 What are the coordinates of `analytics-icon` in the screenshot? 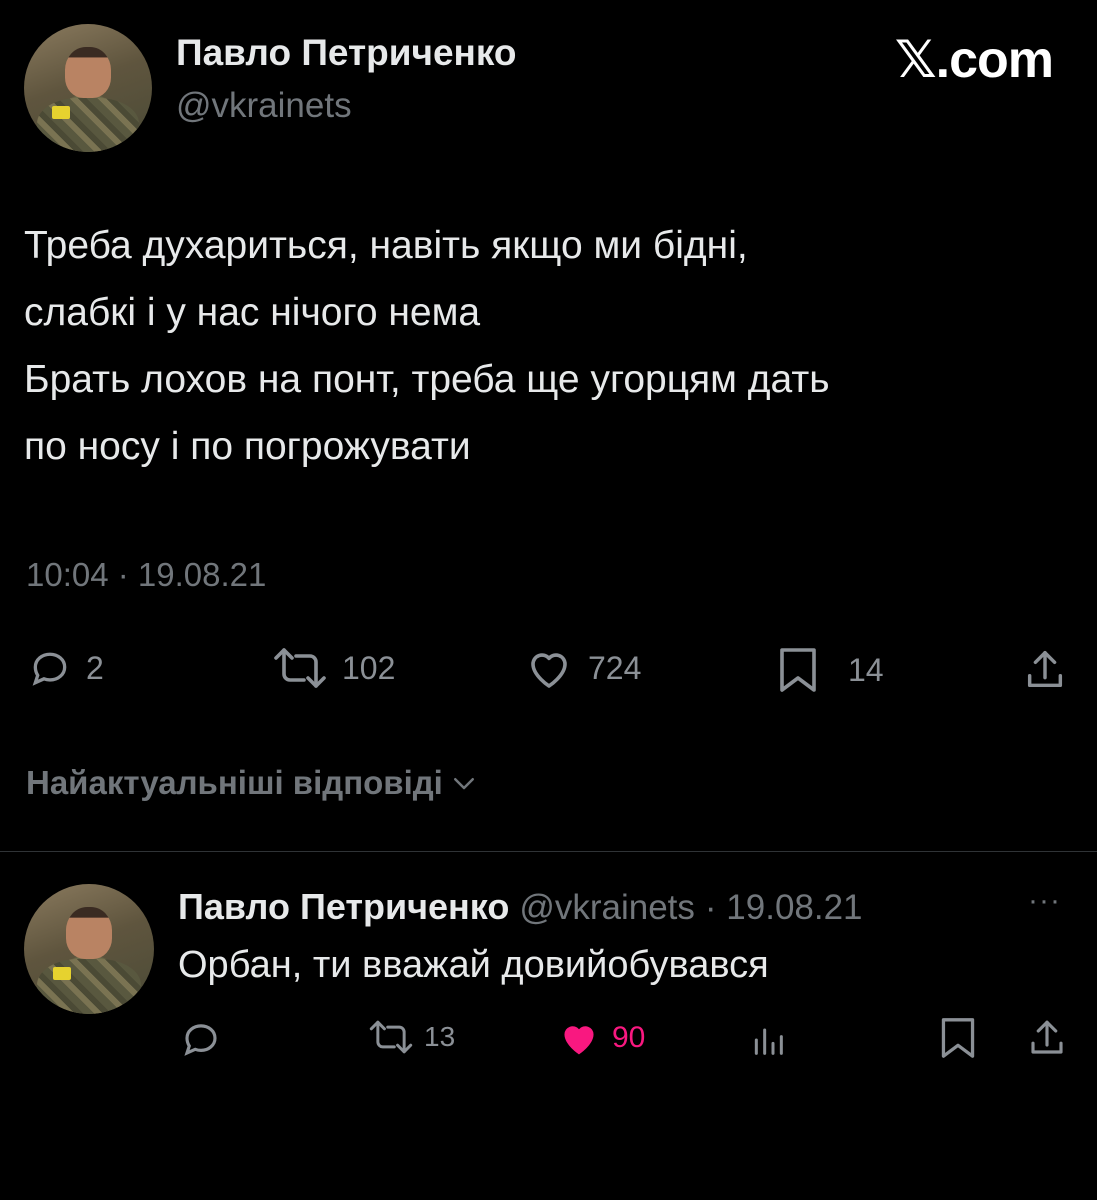 It's located at (768, 1041).